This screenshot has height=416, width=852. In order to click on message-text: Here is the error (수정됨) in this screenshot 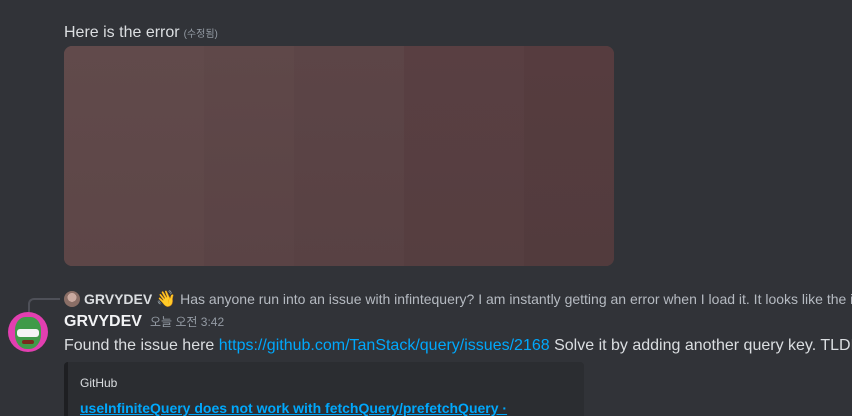, I will do `click(141, 34)`.